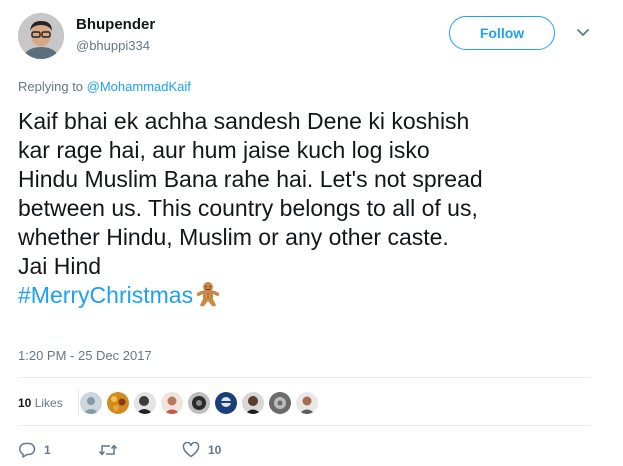 The width and height of the screenshot is (623, 466). I want to click on likes-label: Likes, so click(47, 403).